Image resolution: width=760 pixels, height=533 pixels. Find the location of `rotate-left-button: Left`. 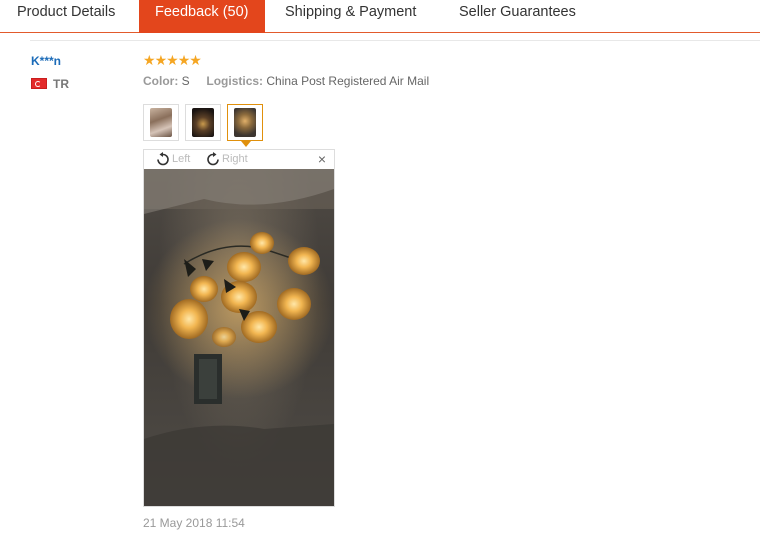

rotate-left-button: Left is located at coordinates (172, 159).